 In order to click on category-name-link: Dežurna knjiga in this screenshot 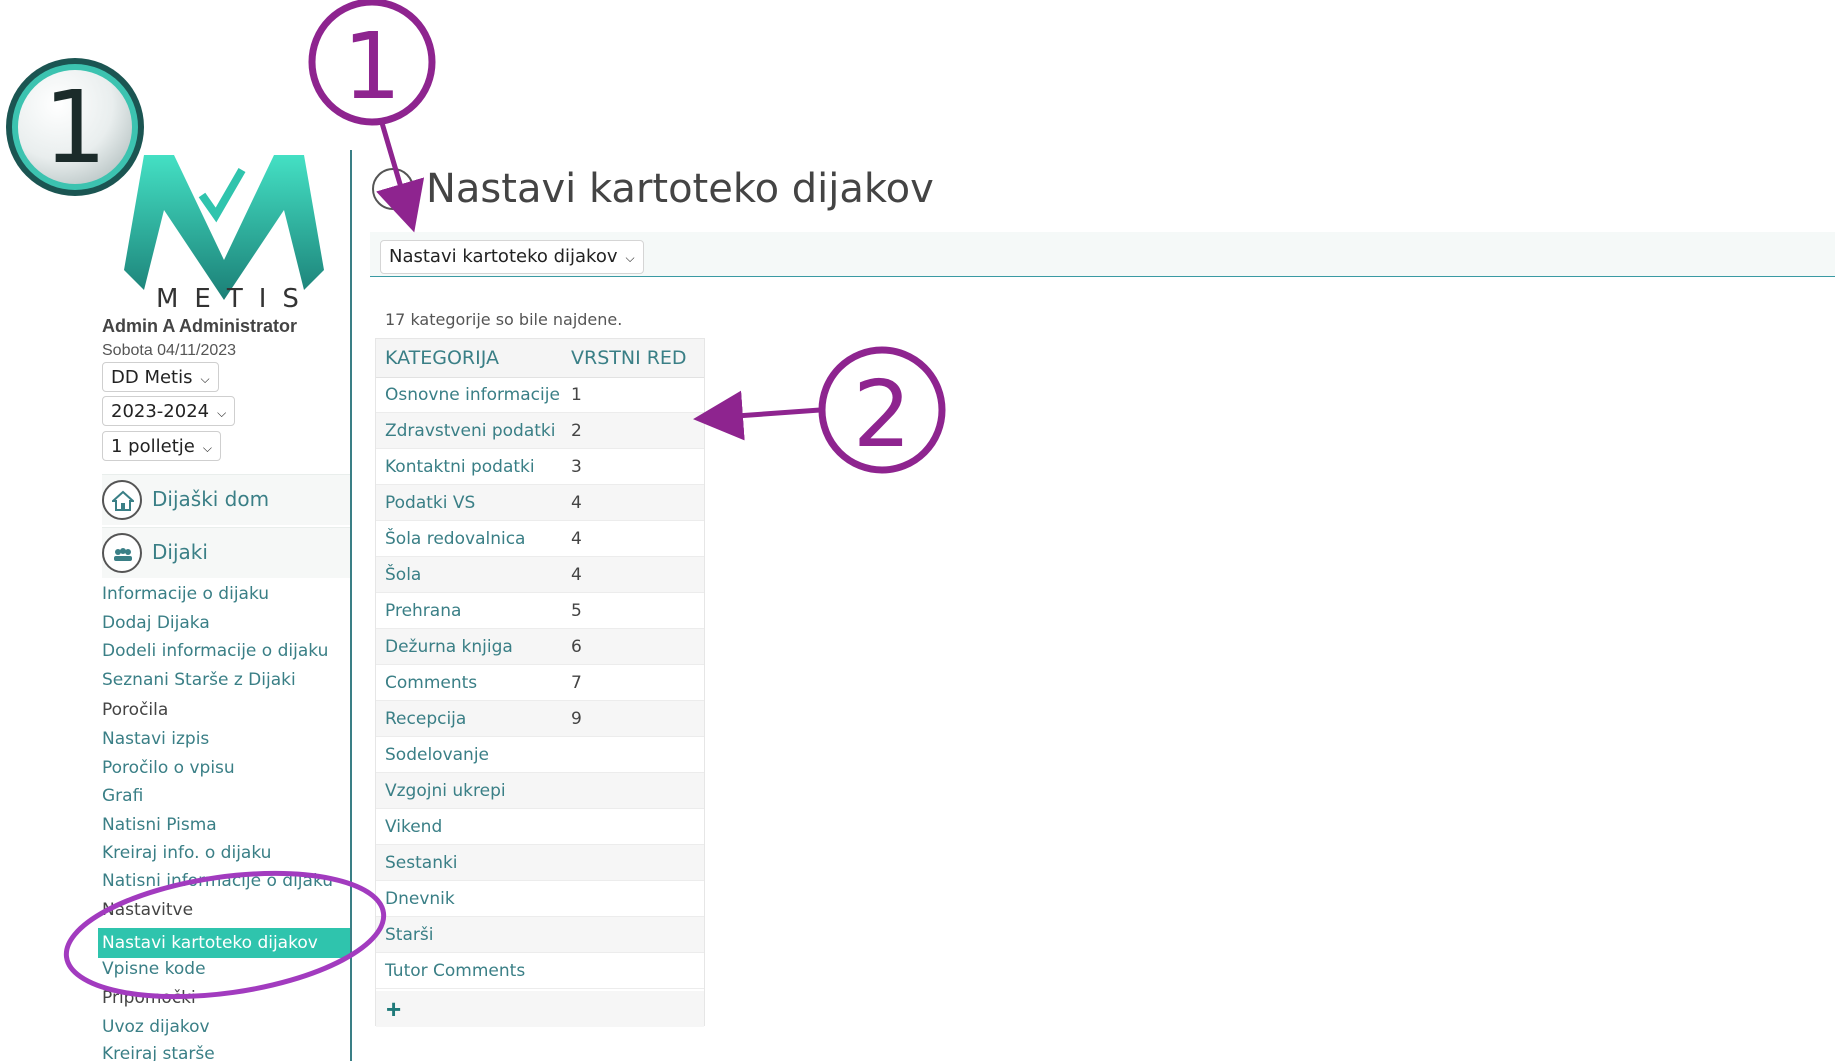, I will do `click(449, 647)`.